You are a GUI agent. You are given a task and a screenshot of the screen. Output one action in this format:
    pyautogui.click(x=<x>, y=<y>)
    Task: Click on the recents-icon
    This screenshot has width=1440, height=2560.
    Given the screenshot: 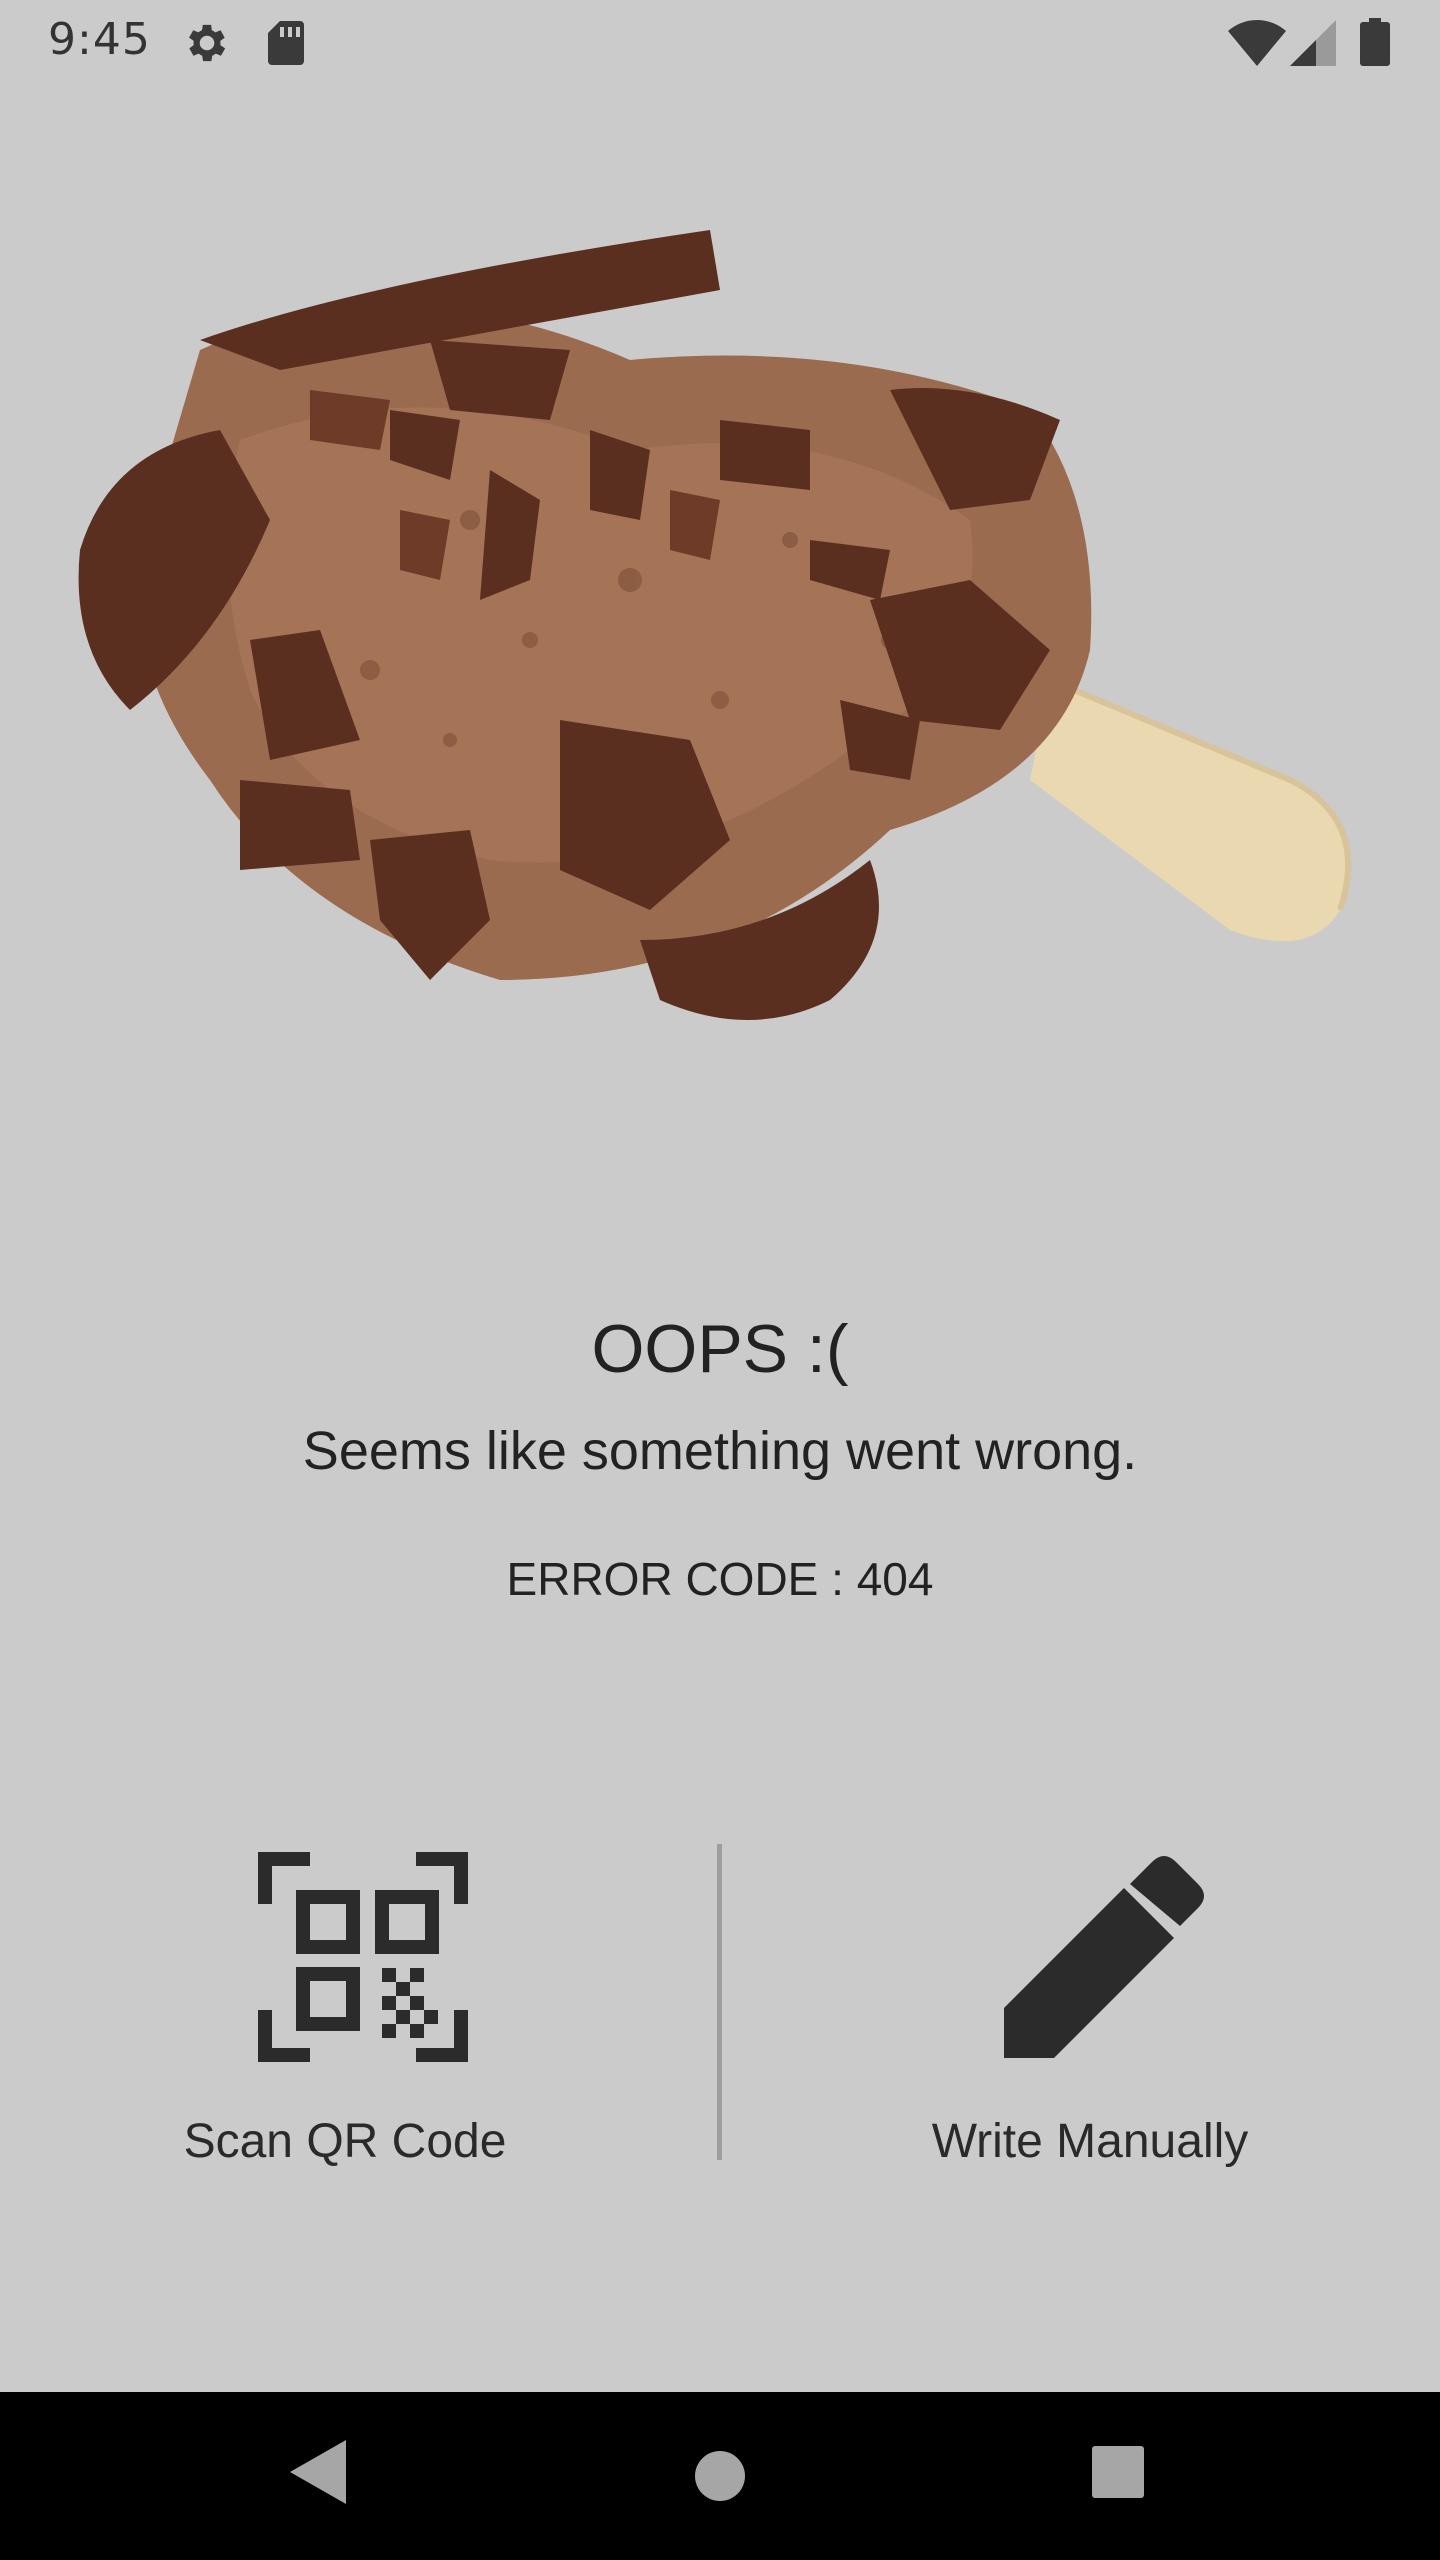 What is the action you would take?
    pyautogui.click(x=1118, y=2472)
    